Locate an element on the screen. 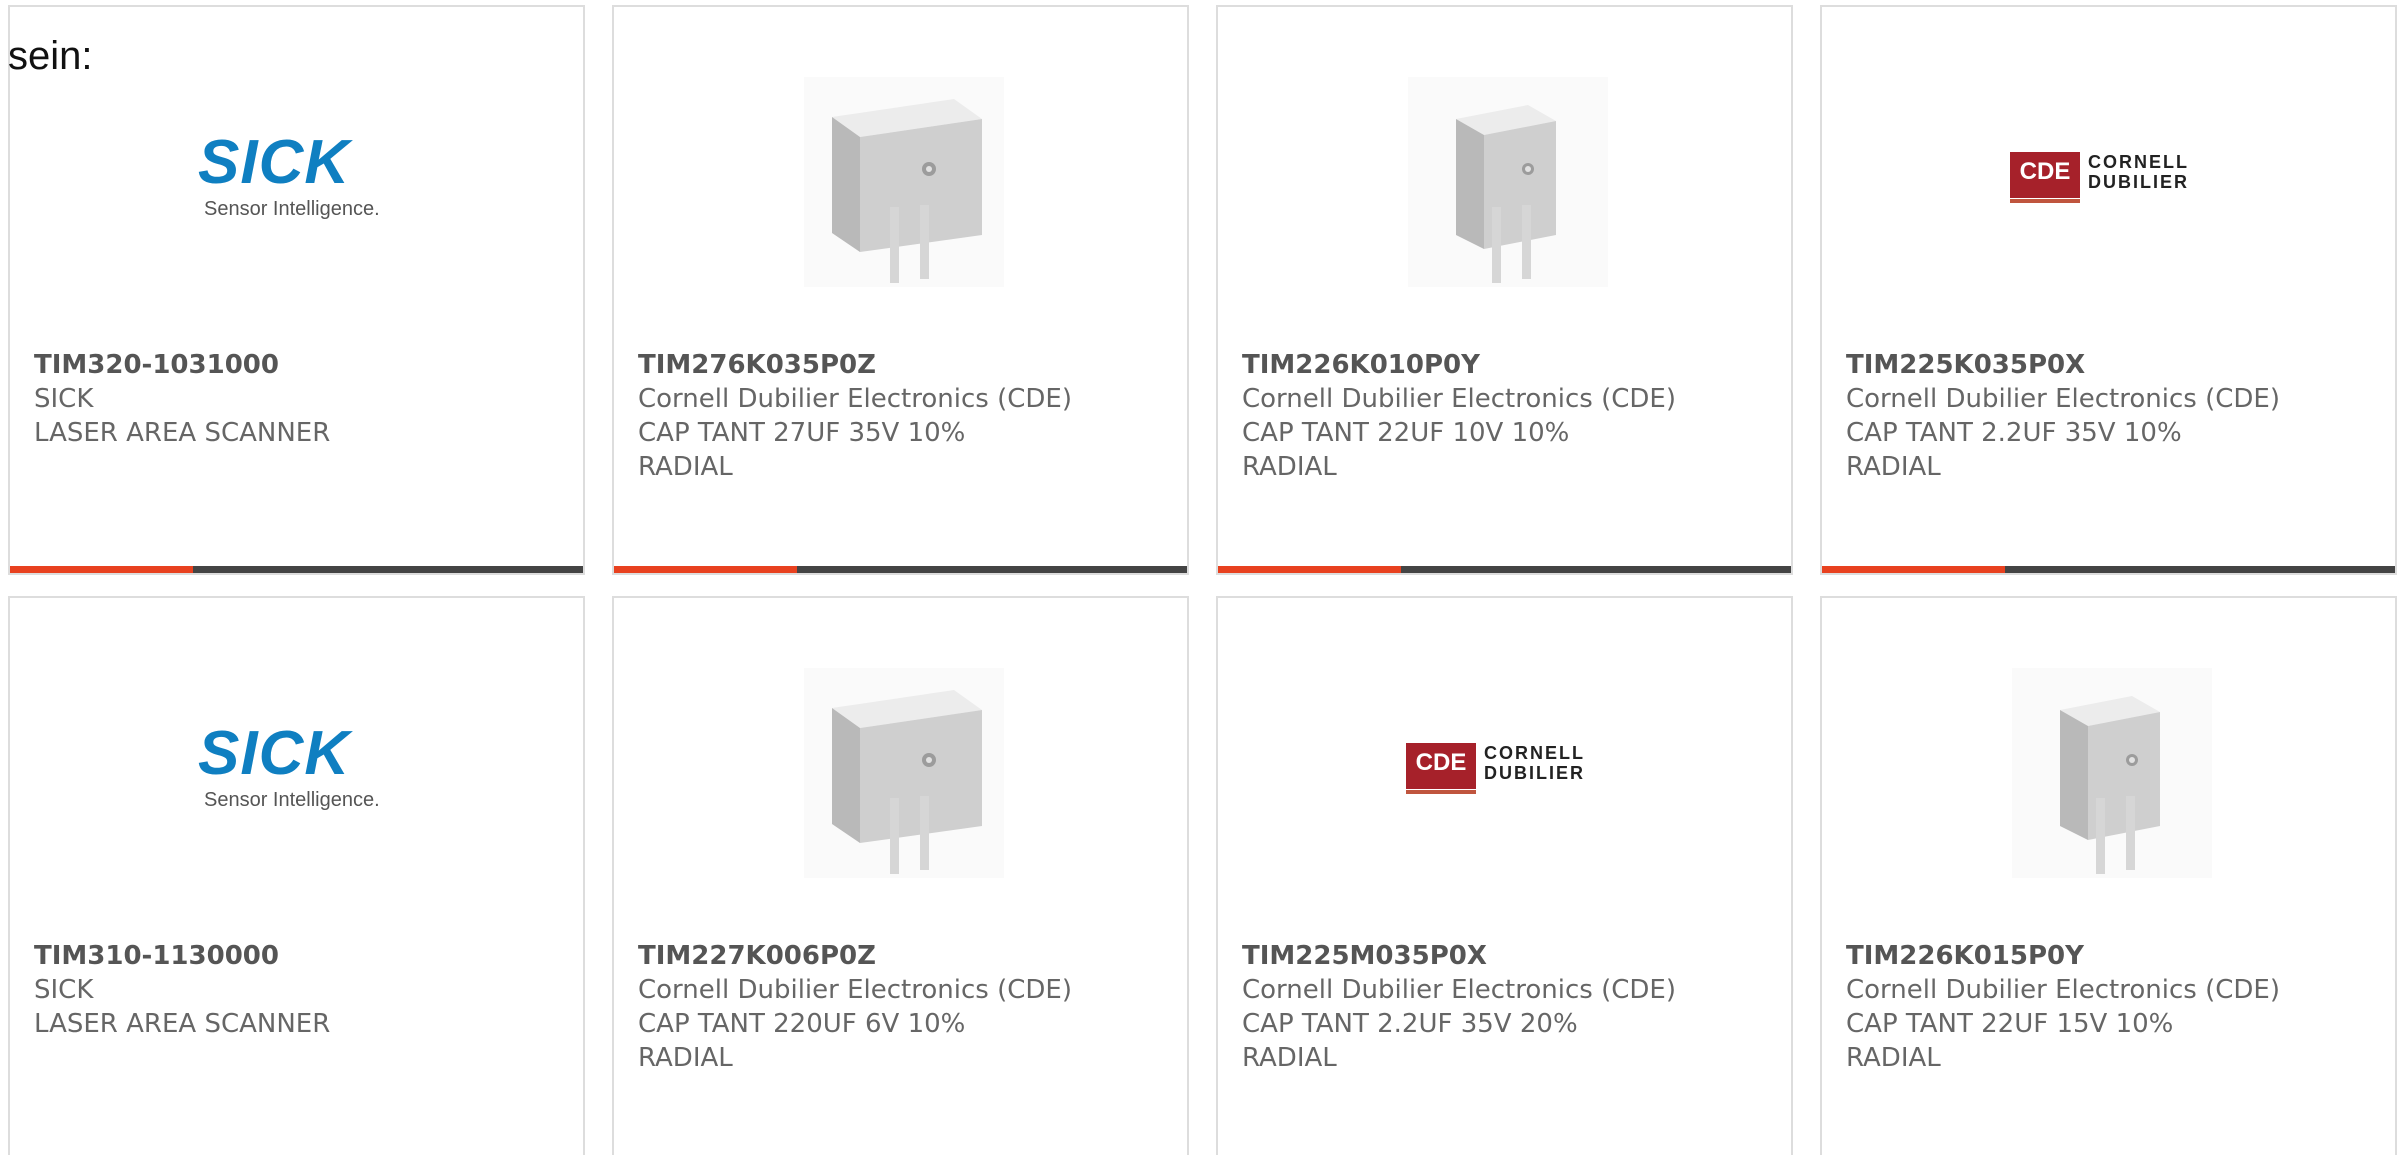 This screenshot has height=1155, width=2400. product-info: TIM320-1031000 SICK LASER AREA SCANNER is located at coordinates (303, 399).